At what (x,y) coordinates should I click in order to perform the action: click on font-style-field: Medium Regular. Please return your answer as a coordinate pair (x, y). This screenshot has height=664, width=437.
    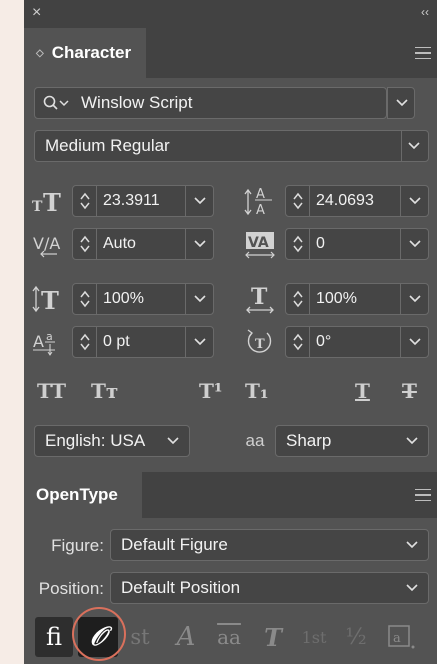
    Looking at the image, I should click on (231, 146).